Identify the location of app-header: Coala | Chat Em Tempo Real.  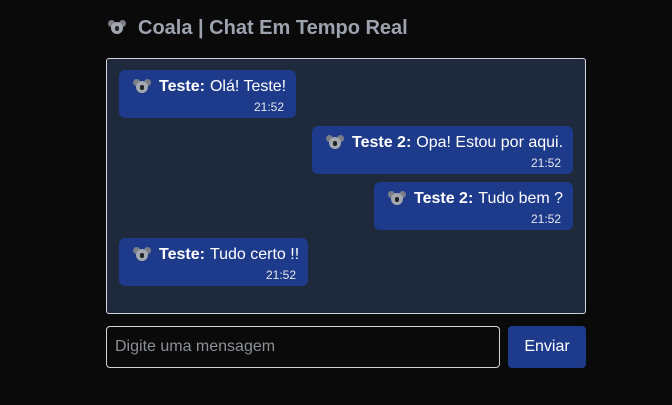
(257, 28).